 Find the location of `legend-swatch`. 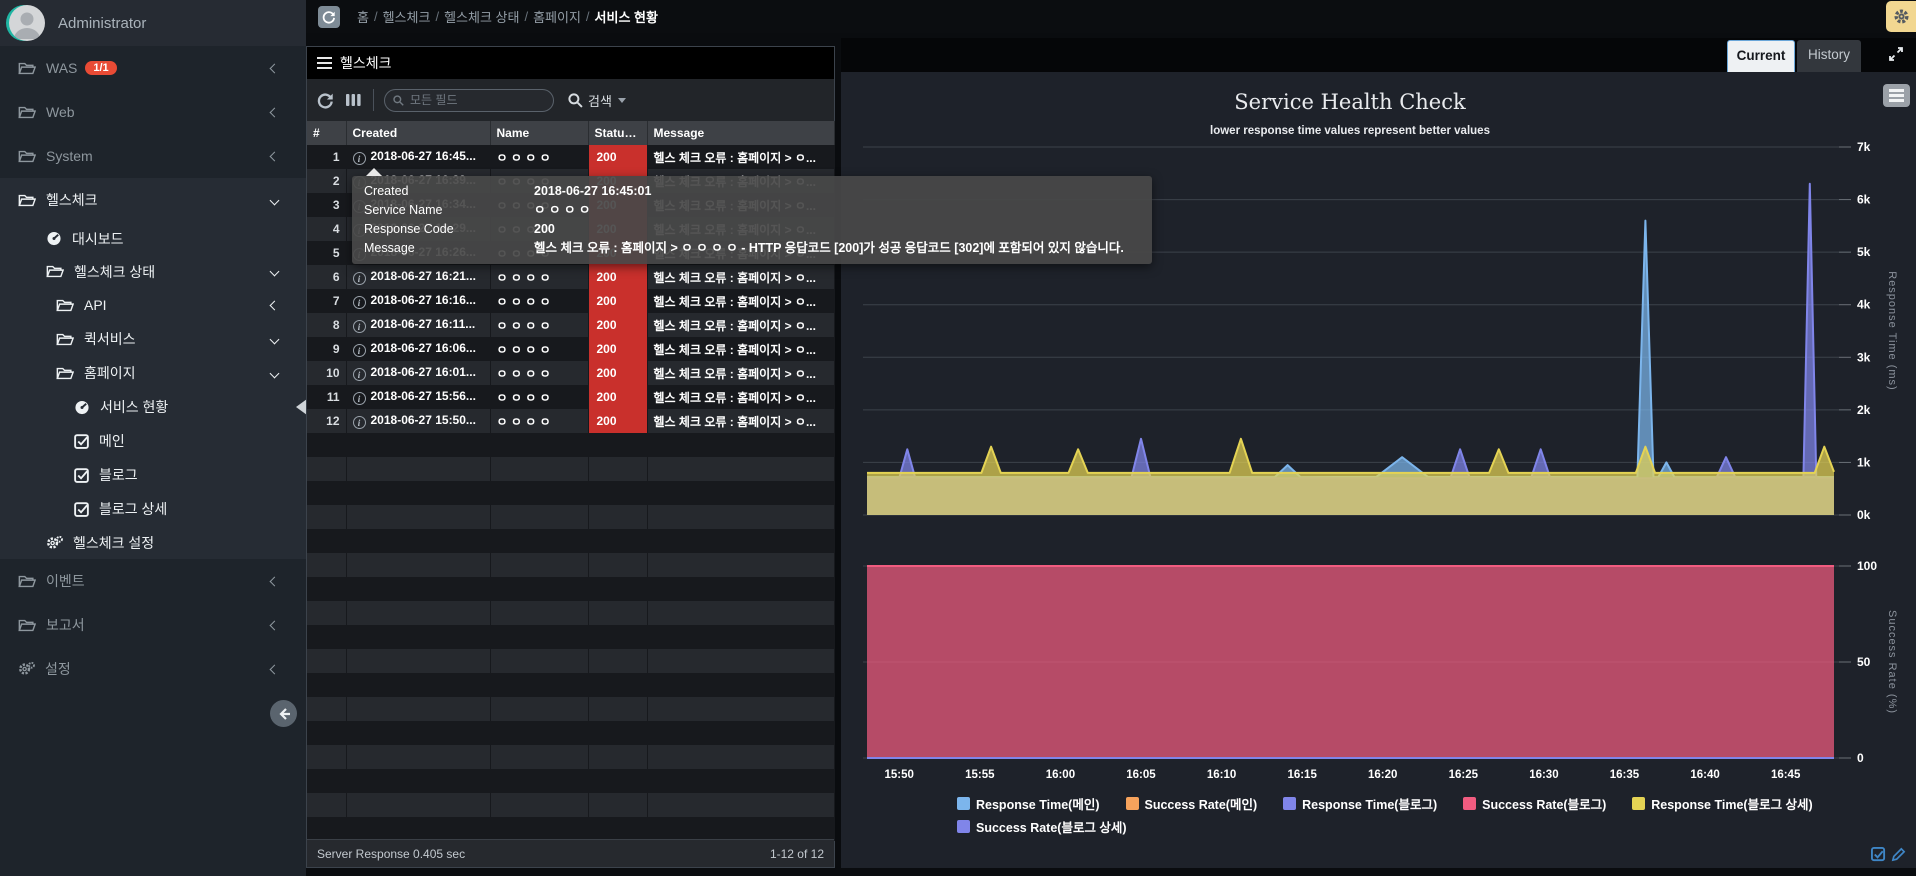

legend-swatch is located at coordinates (1290, 803).